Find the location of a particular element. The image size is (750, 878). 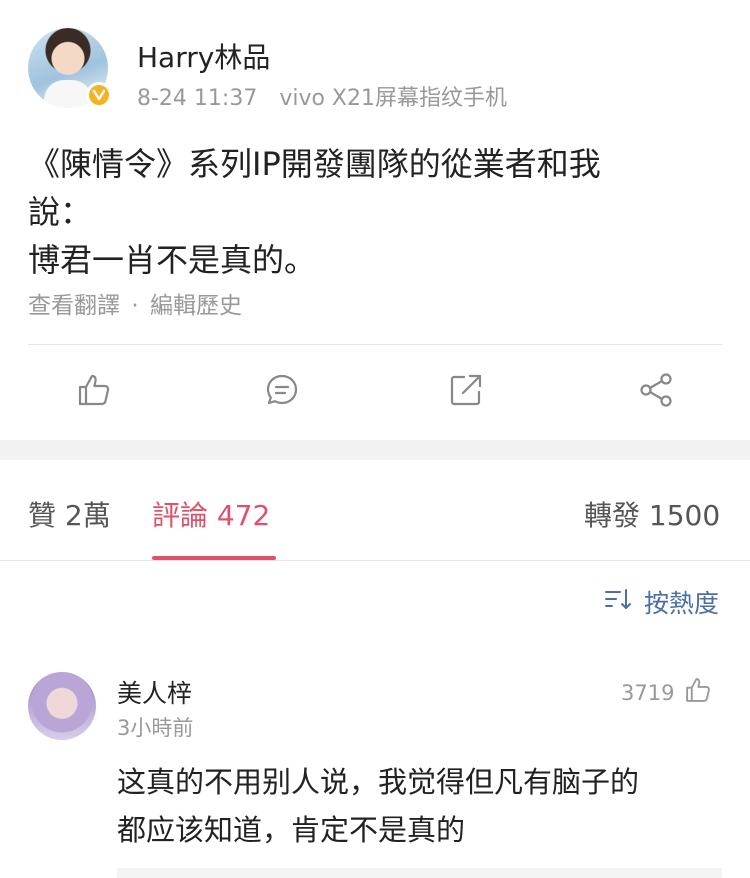

repost-icon is located at coordinates (466, 392).